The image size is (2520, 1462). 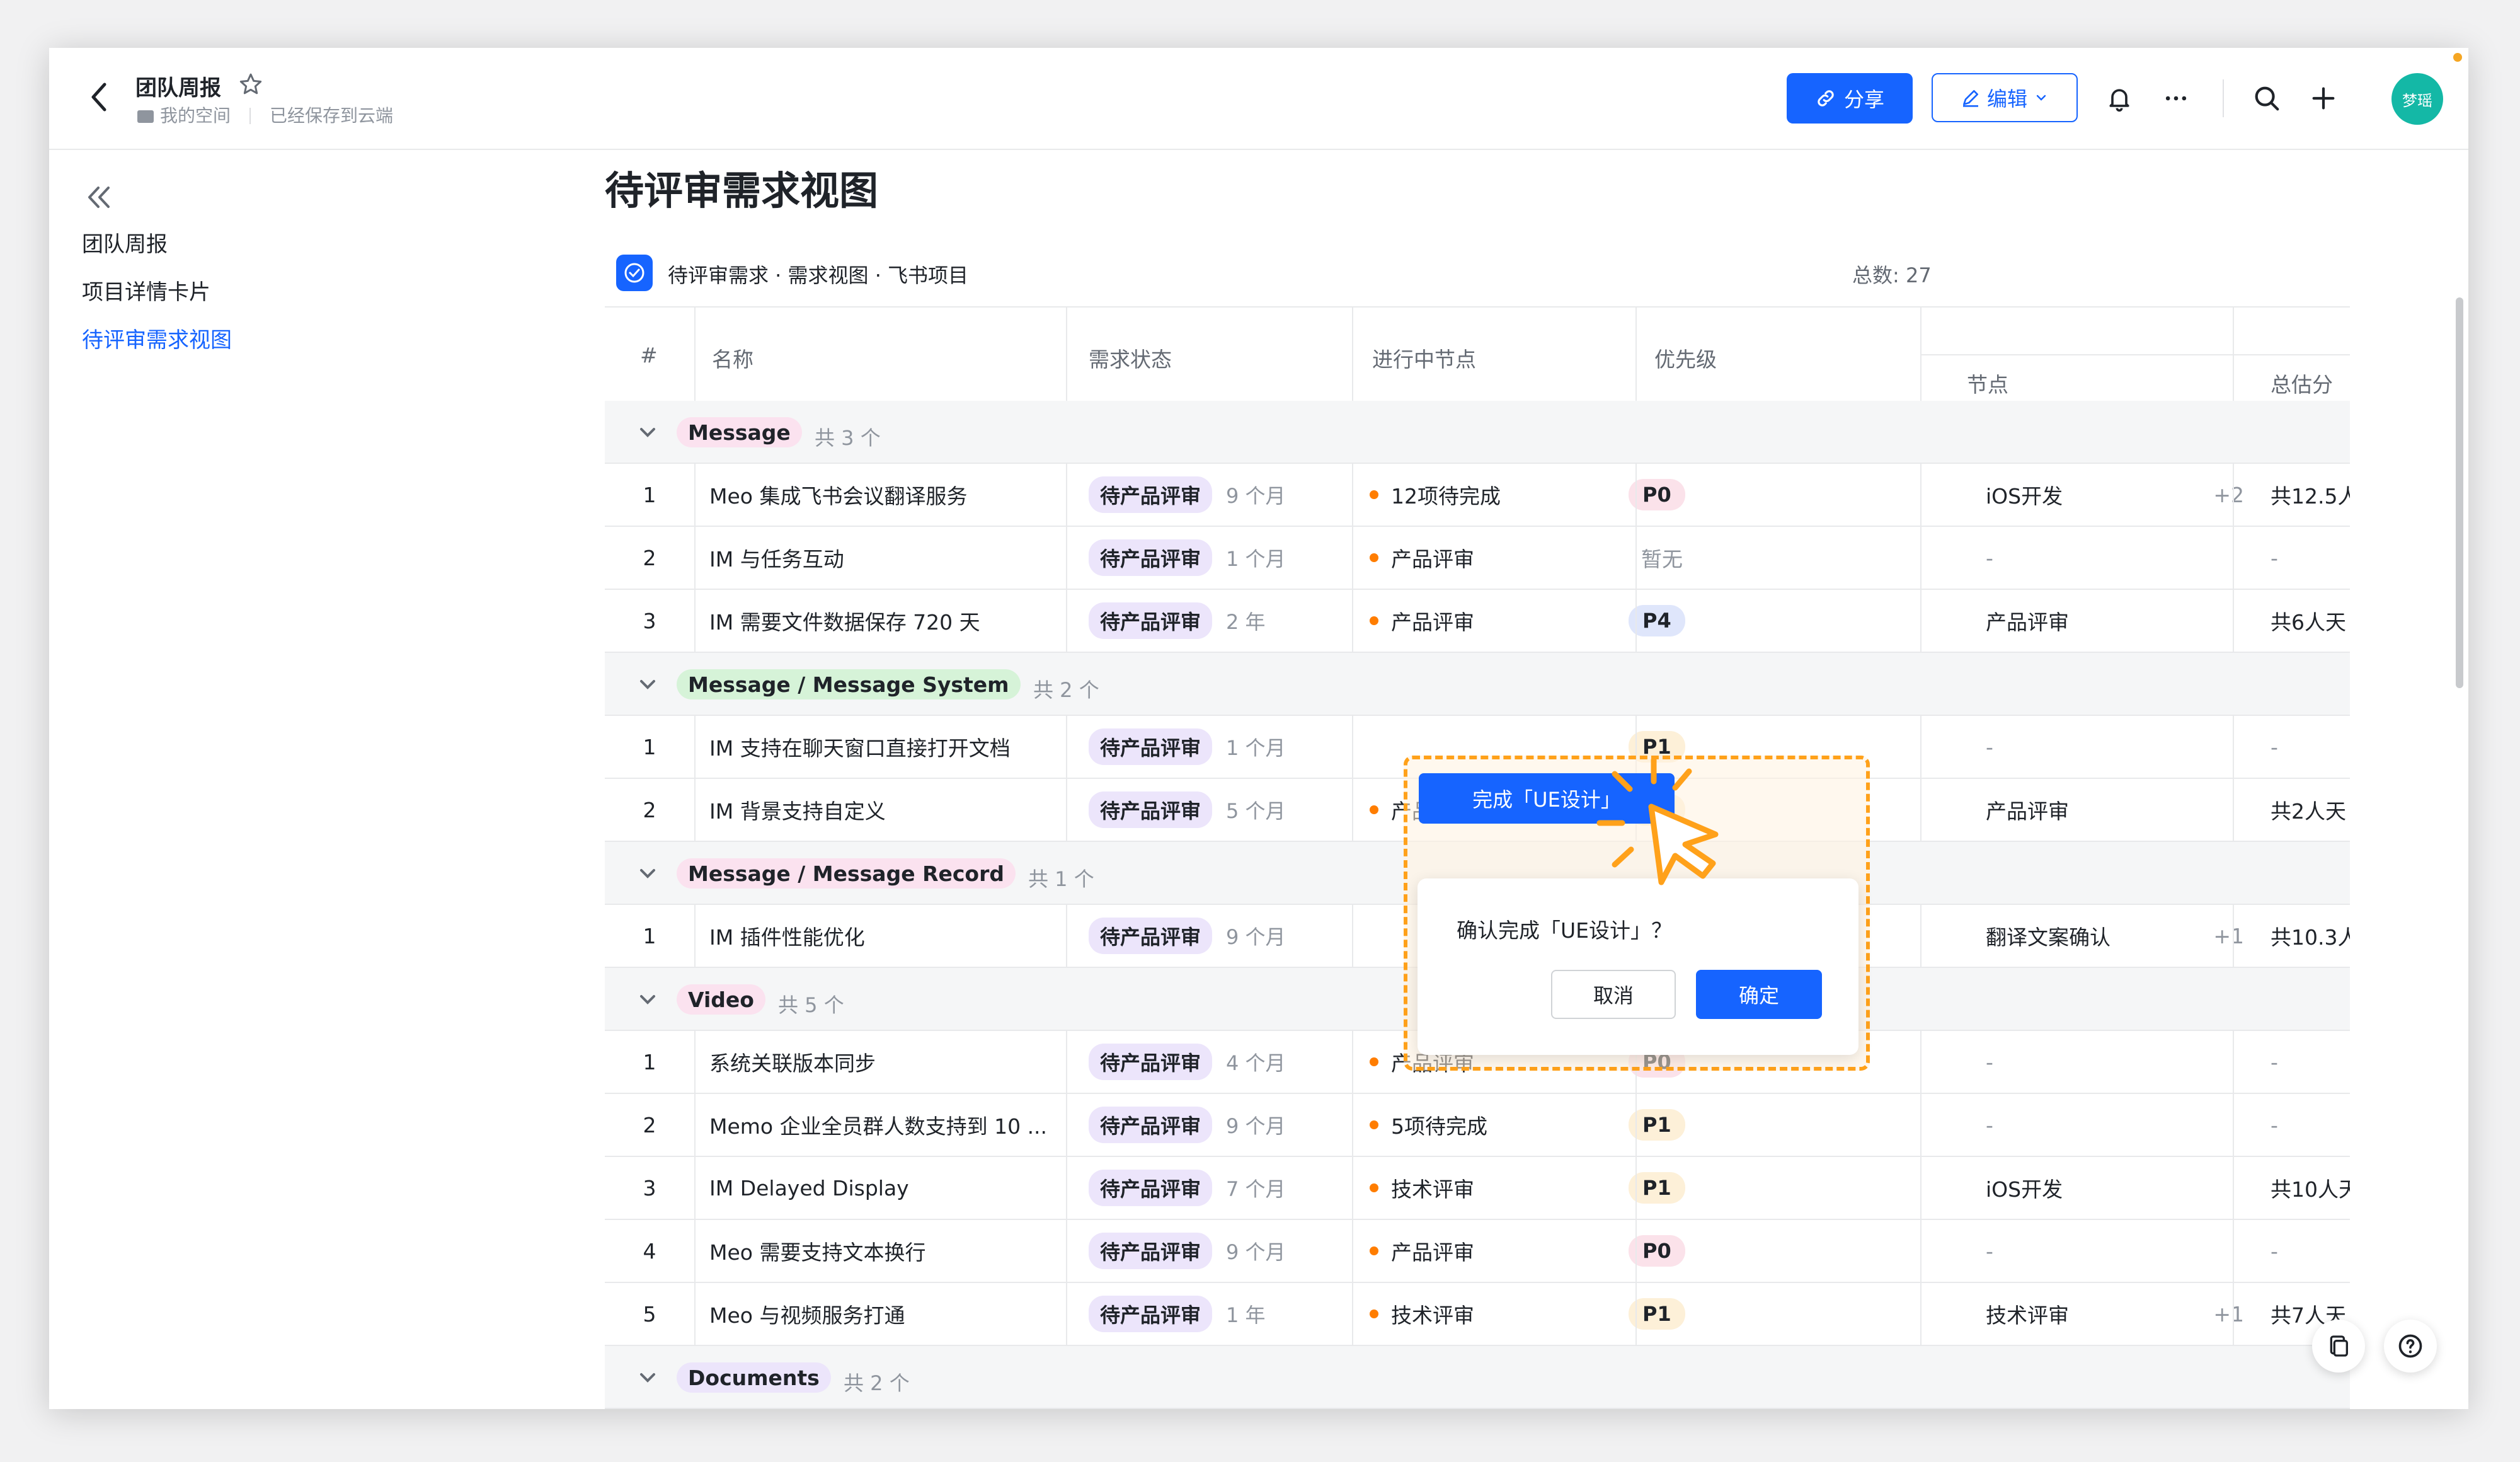 What do you see at coordinates (99, 97) in the screenshot?
I see `back-icon` at bounding box center [99, 97].